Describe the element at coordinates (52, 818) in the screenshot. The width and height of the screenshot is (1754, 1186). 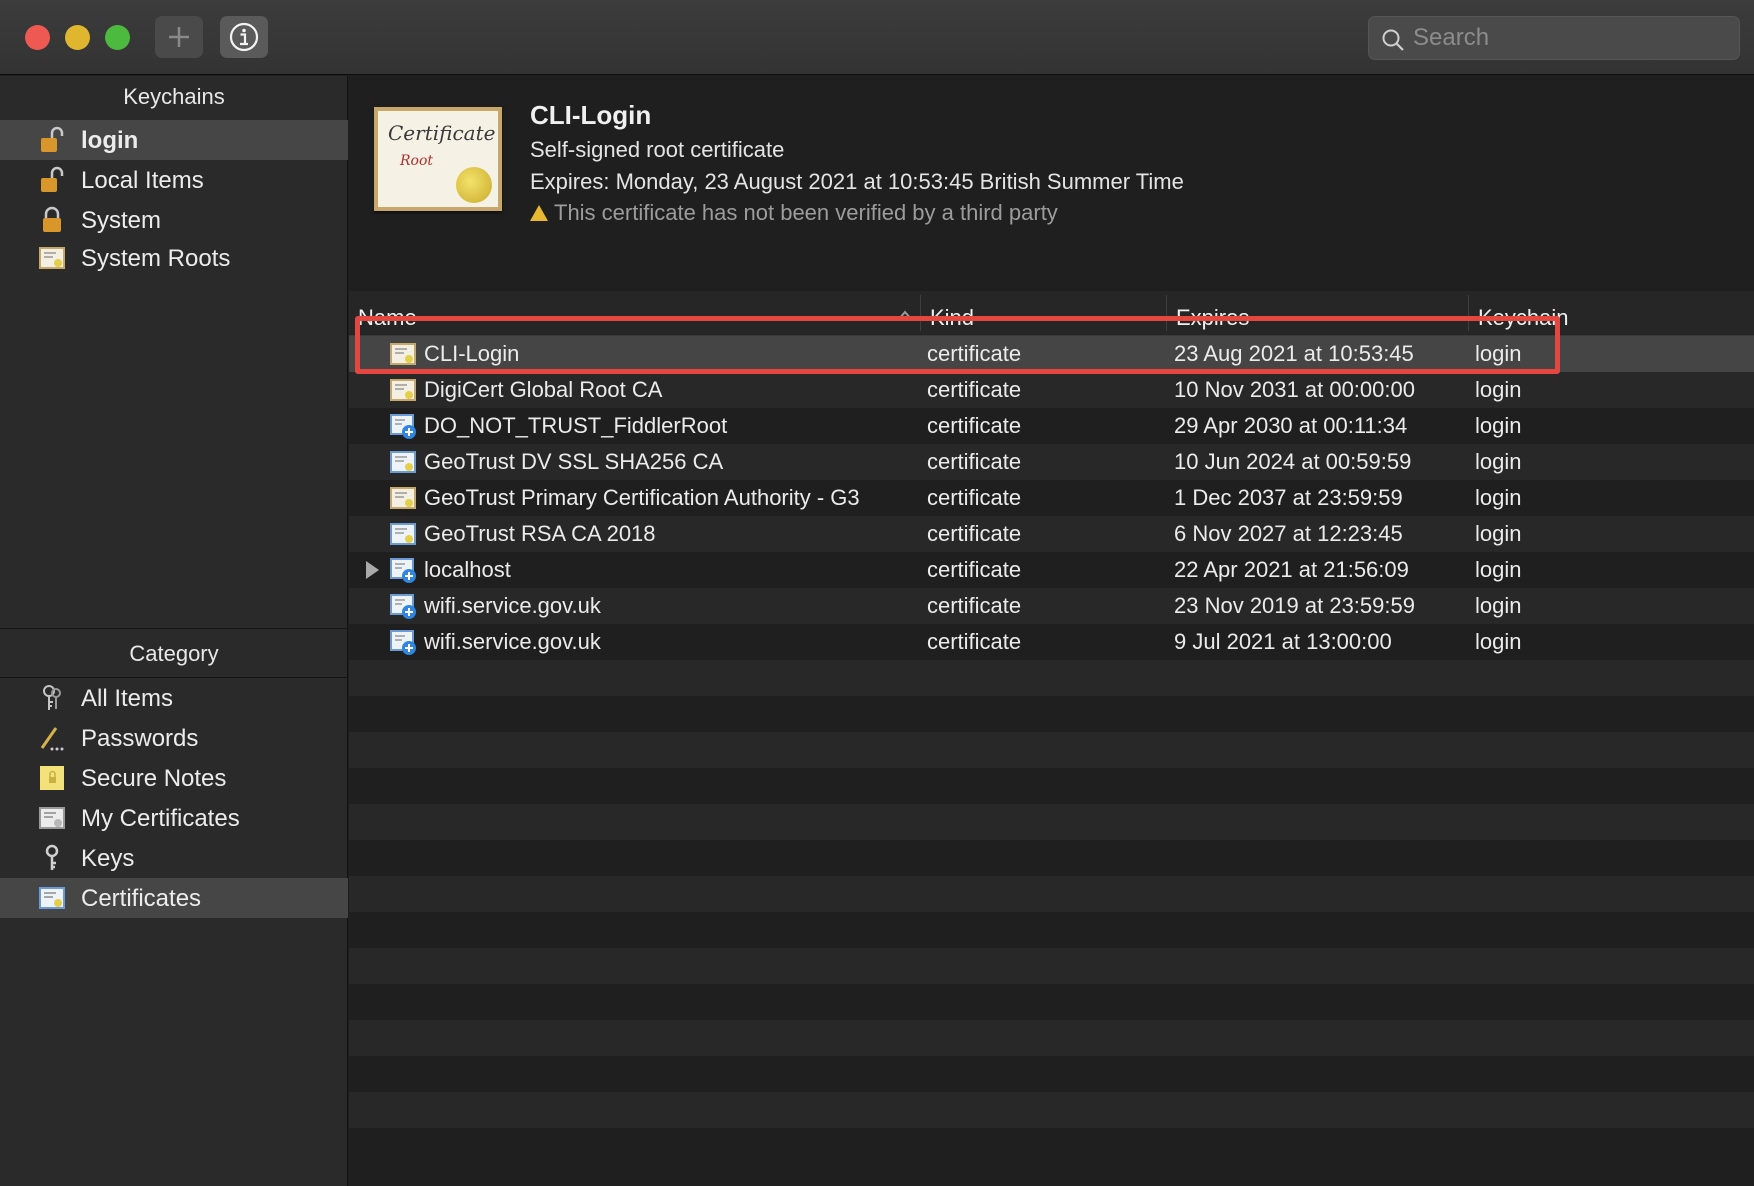
I see `certificate-icon` at that location.